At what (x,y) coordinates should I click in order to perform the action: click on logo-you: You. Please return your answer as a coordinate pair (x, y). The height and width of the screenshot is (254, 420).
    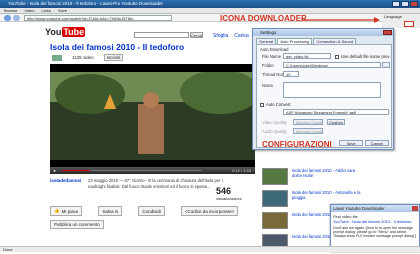
    Looking at the image, I should click on (53, 31).